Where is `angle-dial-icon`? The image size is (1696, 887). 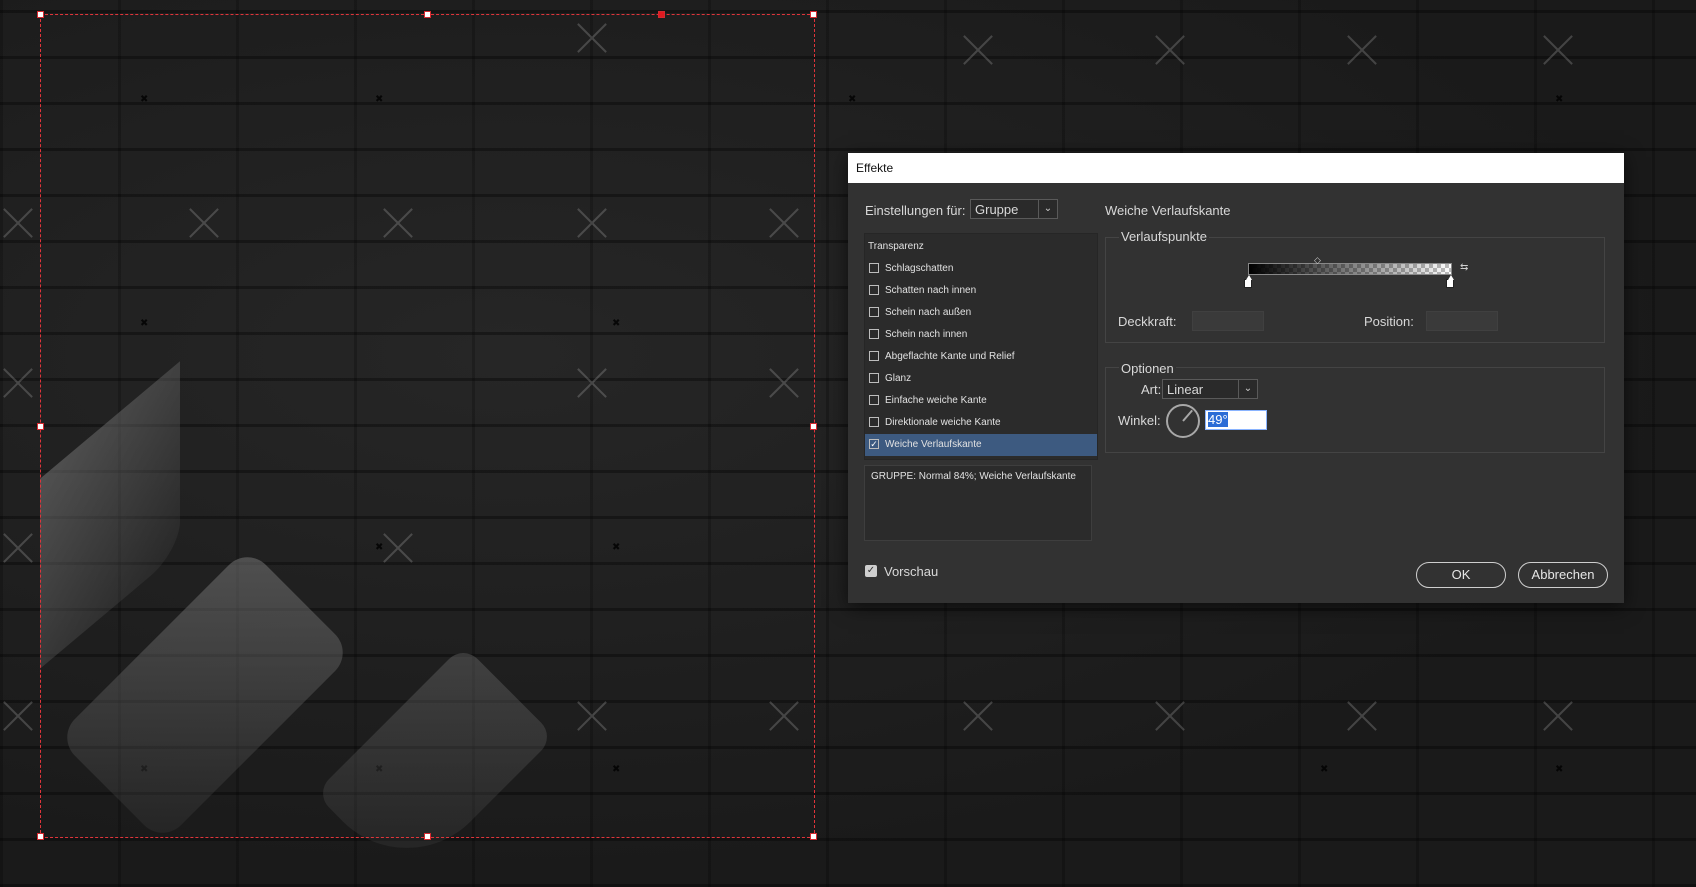
angle-dial-icon is located at coordinates (1183, 421).